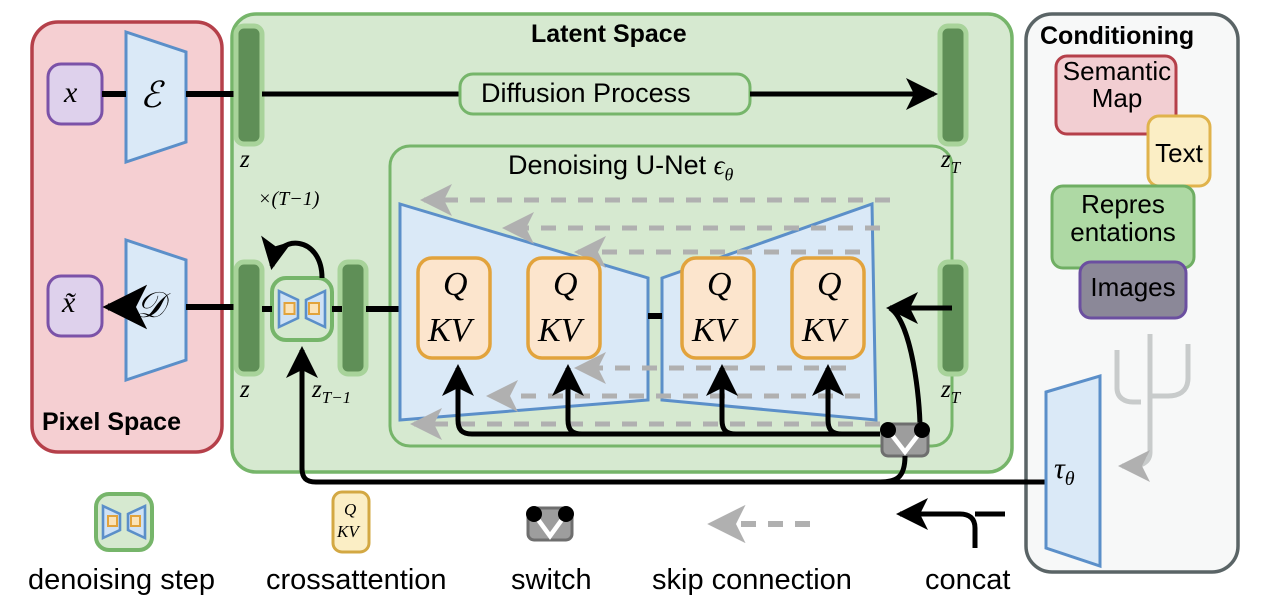 The height and width of the screenshot is (616, 1266). Describe the element at coordinates (565, 284) in the screenshot. I see `attention-block-2-q: Q` at that location.